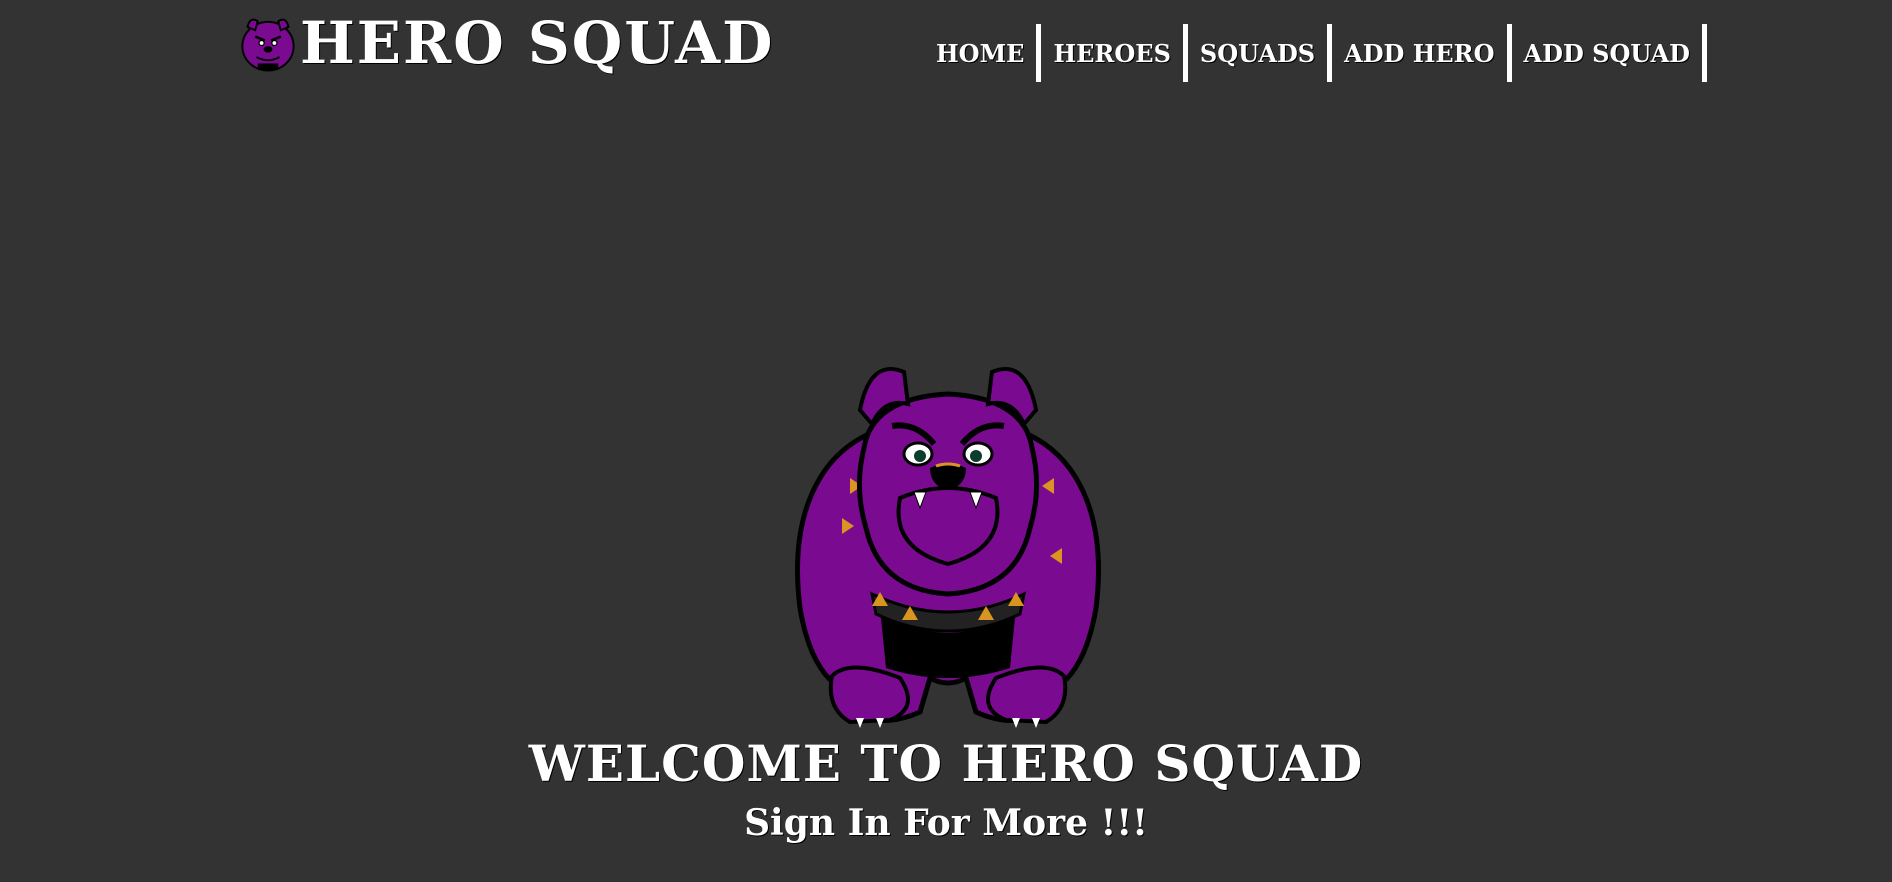  Describe the element at coordinates (1609, 53) in the screenshot. I see `nav-add-squad: ADD SQUAD` at that location.